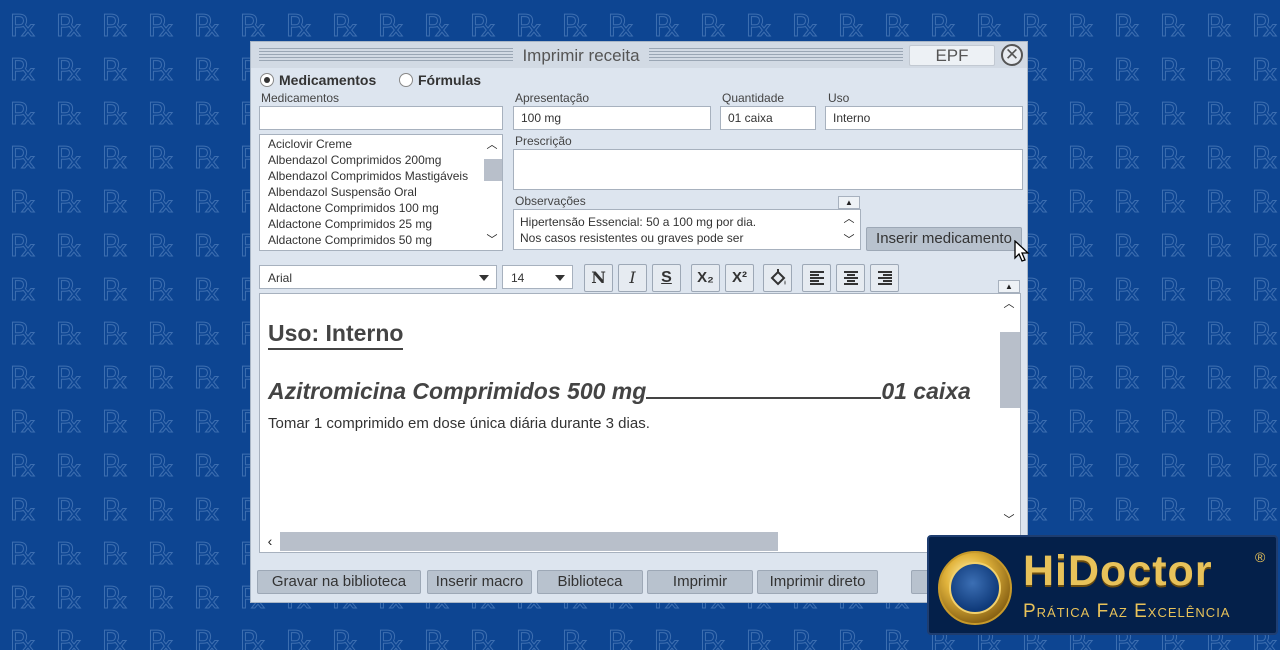 This screenshot has height=650, width=1280. I want to click on apresentacao-input: 100 mg, so click(612, 118).